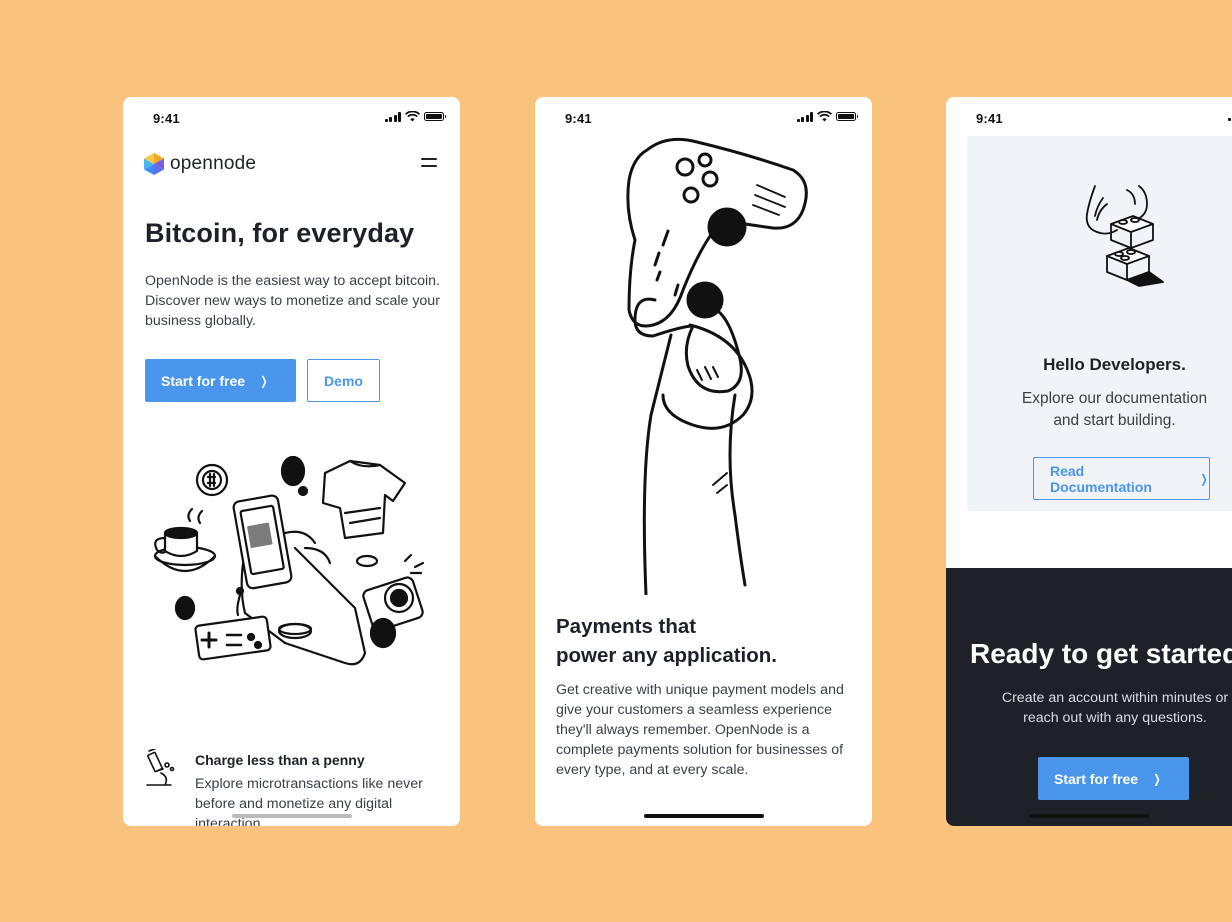 The width and height of the screenshot is (1232, 922). I want to click on cta-title: Ready to get started?, so click(1101, 653).